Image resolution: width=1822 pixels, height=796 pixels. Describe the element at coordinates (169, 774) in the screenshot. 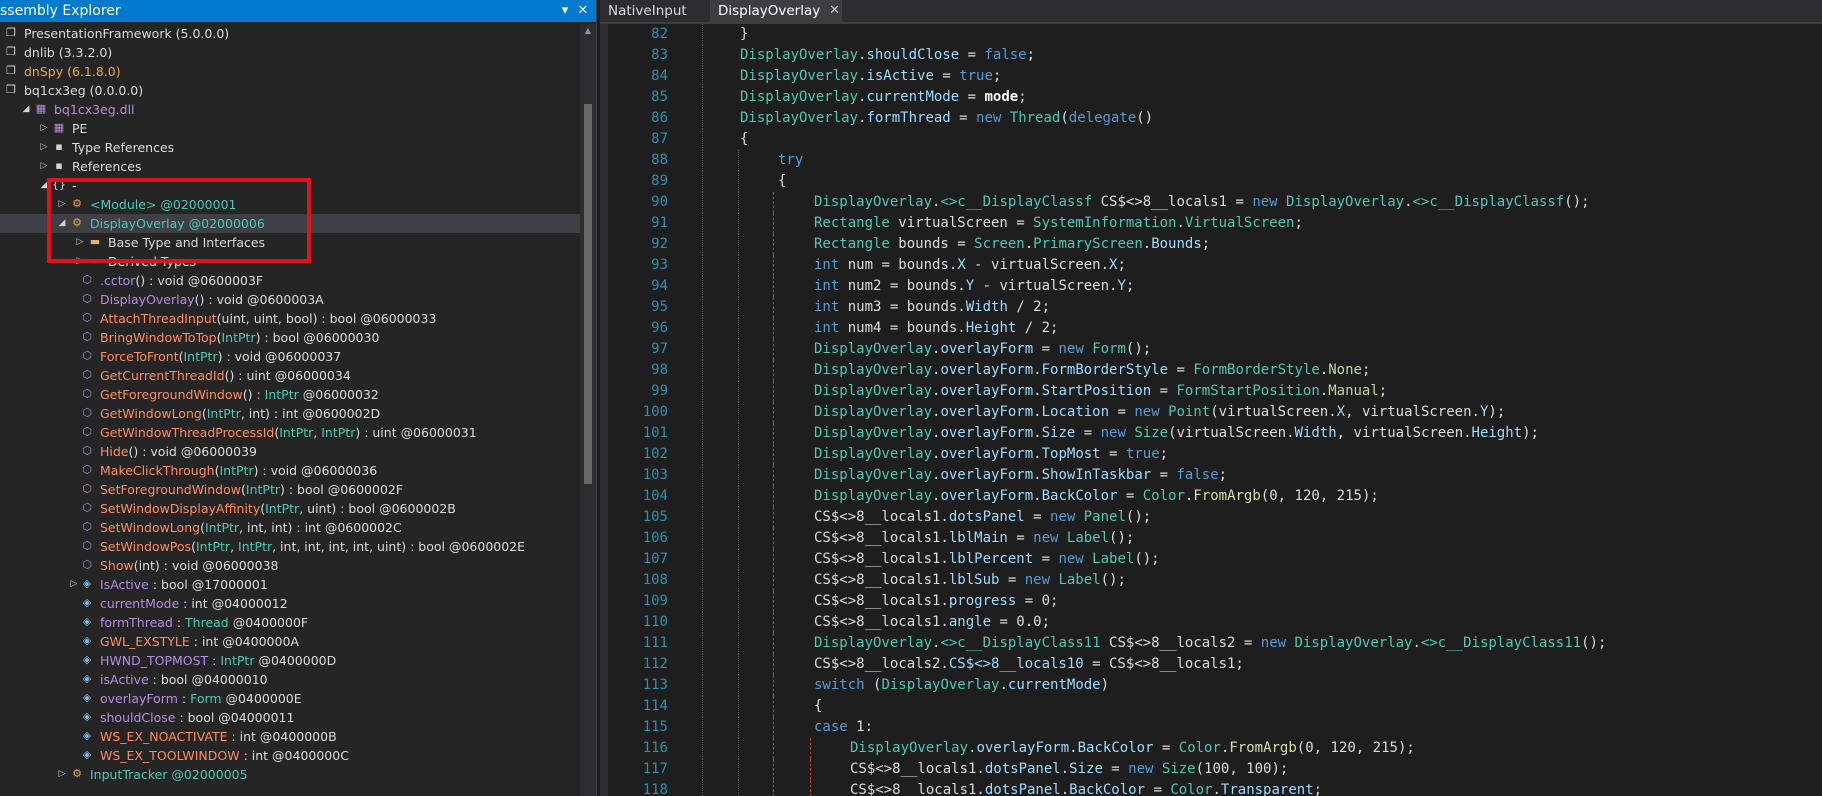

I see `tree-item-label: InputTracker @02000005` at that location.